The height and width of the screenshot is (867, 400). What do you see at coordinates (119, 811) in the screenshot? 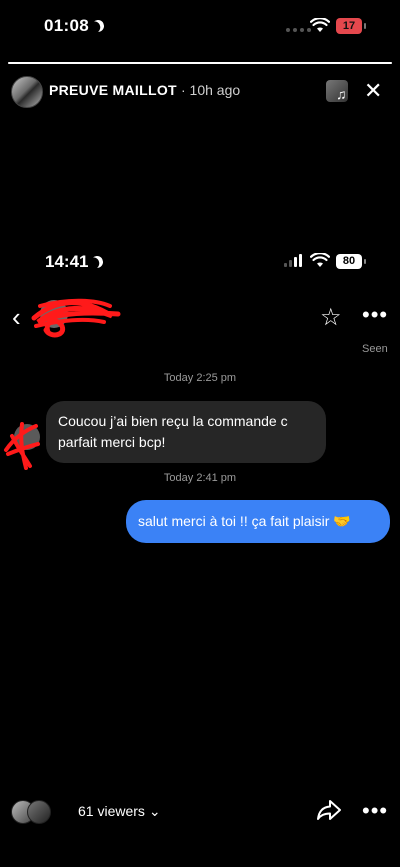
I see `viewers-button: 61 viewers ⌄` at bounding box center [119, 811].